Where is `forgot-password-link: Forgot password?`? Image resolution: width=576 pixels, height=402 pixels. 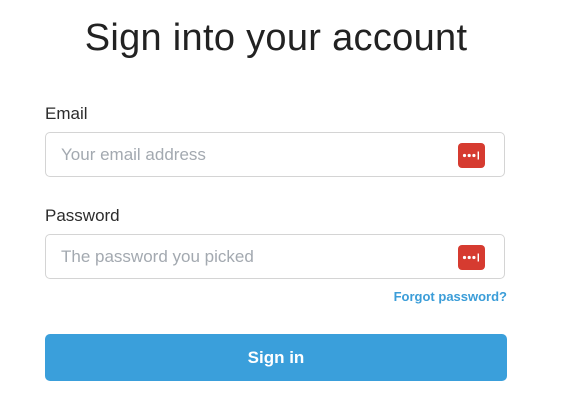
forgot-password-link: Forgot password? is located at coordinates (450, 297).